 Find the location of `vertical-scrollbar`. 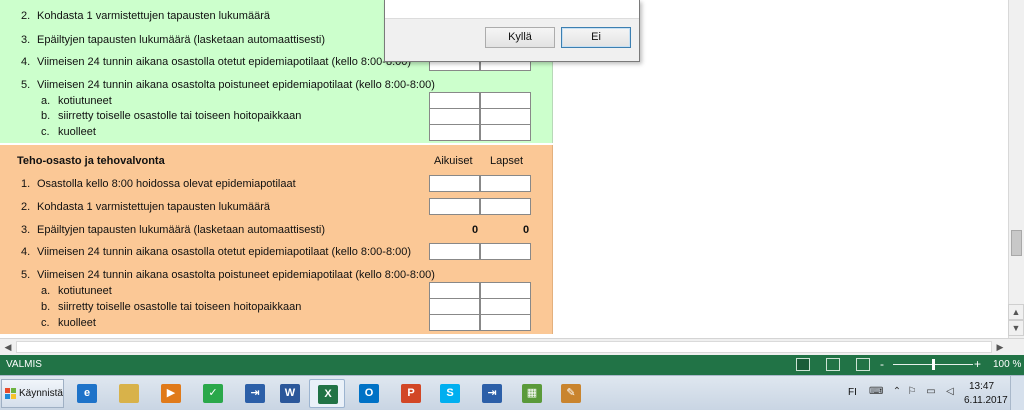

vertical-scrollbar is located at coordinates (1016, 169).